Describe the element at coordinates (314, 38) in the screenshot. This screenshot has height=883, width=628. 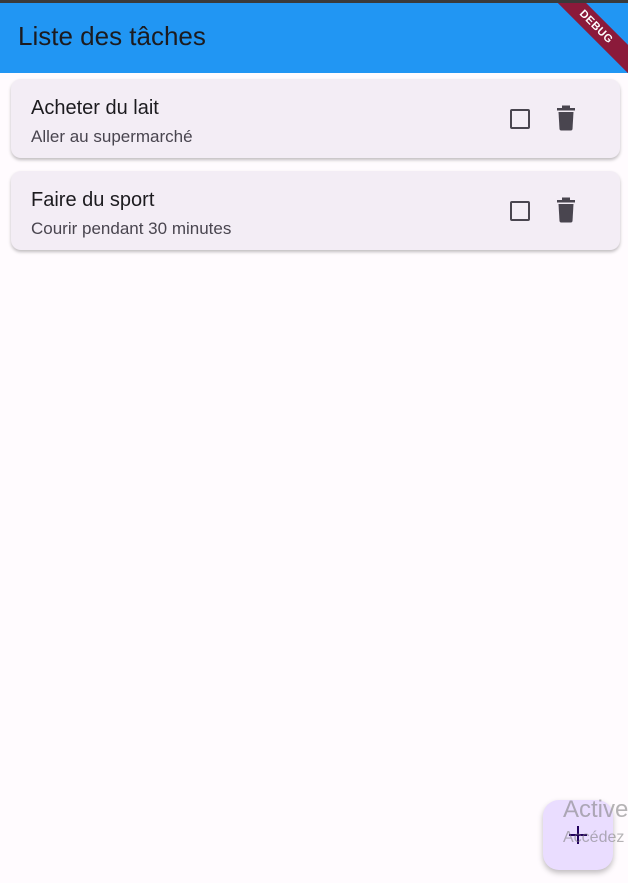
I see `app-bar: Liste des tâches DEBUG` at that location.